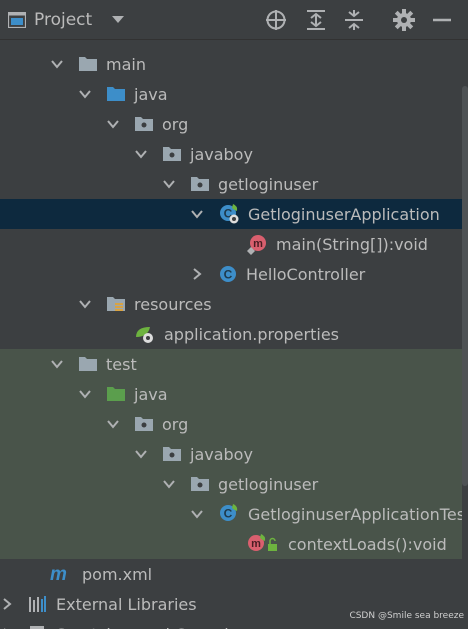 This screenshot has width=468, height=629. I want to click on tree-node: C GetloginuserApplication, so click(231, 214).